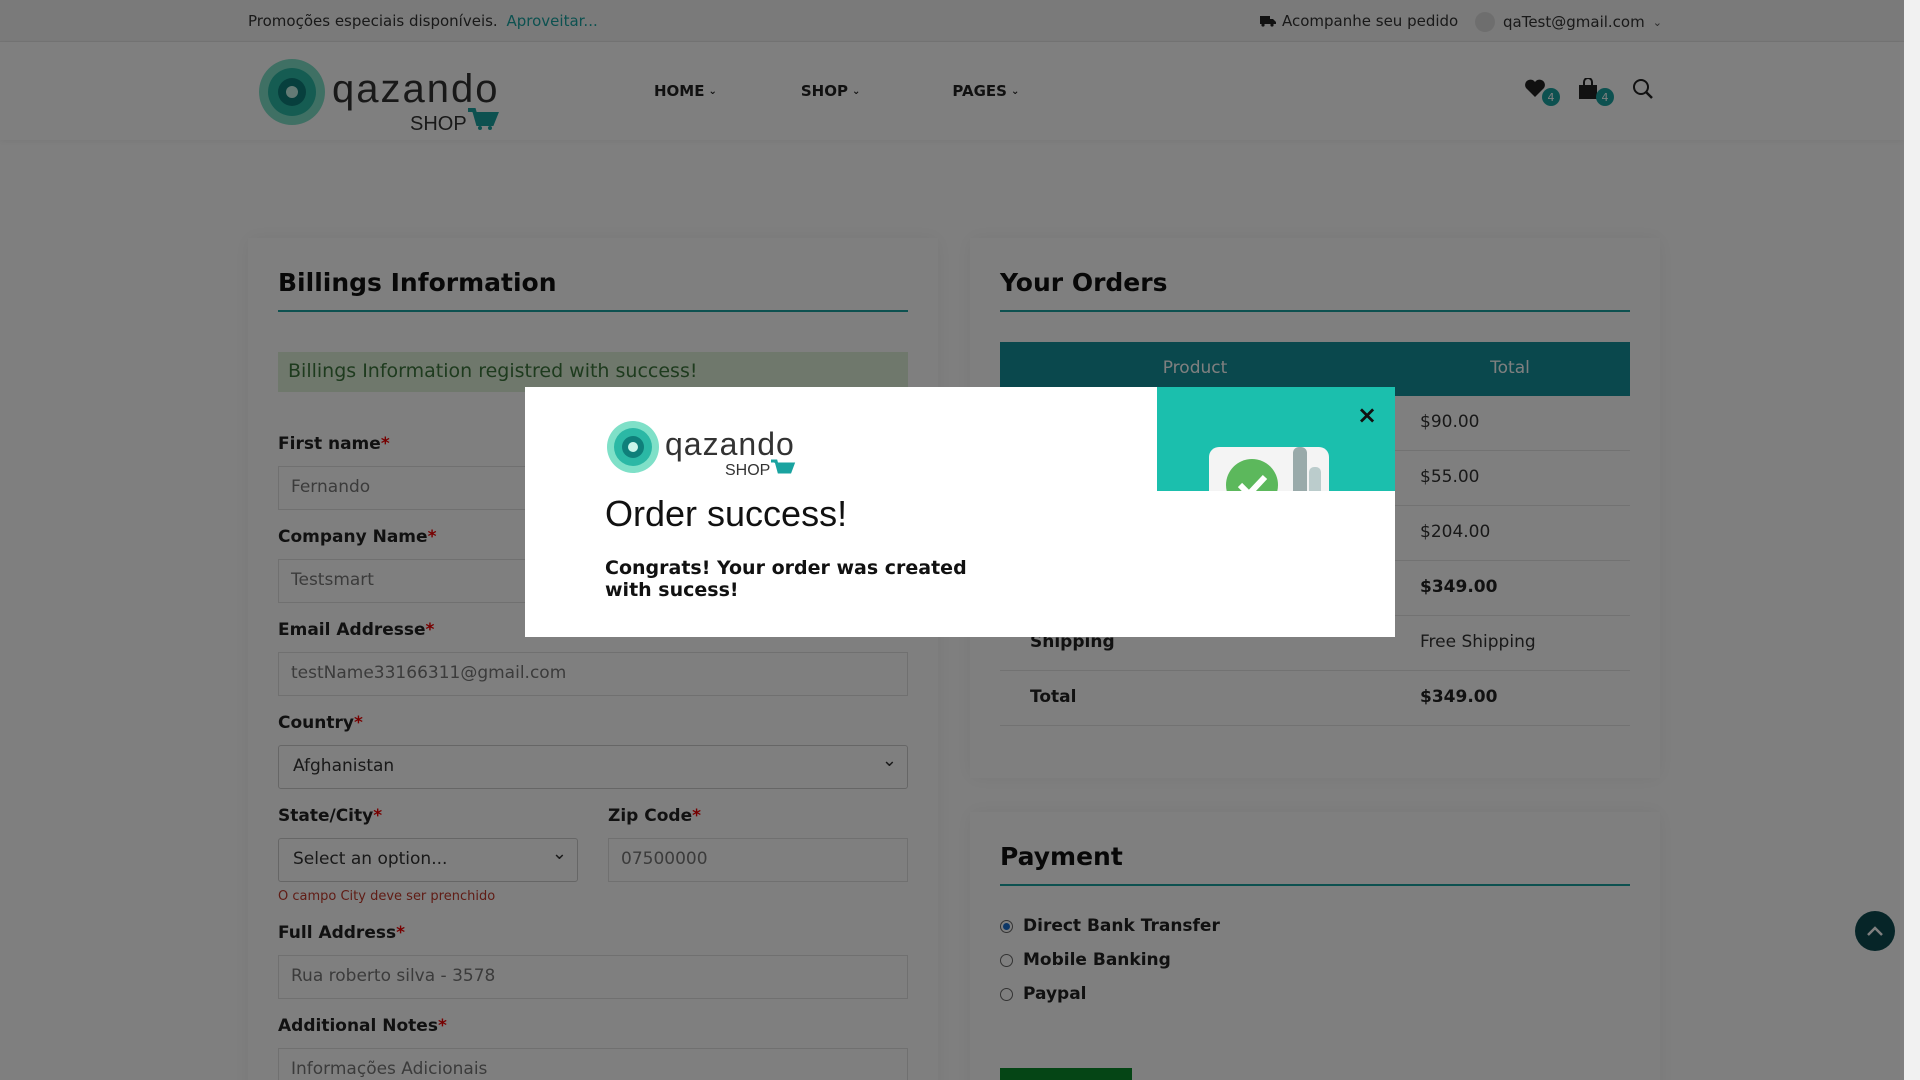  What do you see at coordinates (730, 444) in the screenshot?
I see `svg-text: qazando` at bounding box center [730, 444].